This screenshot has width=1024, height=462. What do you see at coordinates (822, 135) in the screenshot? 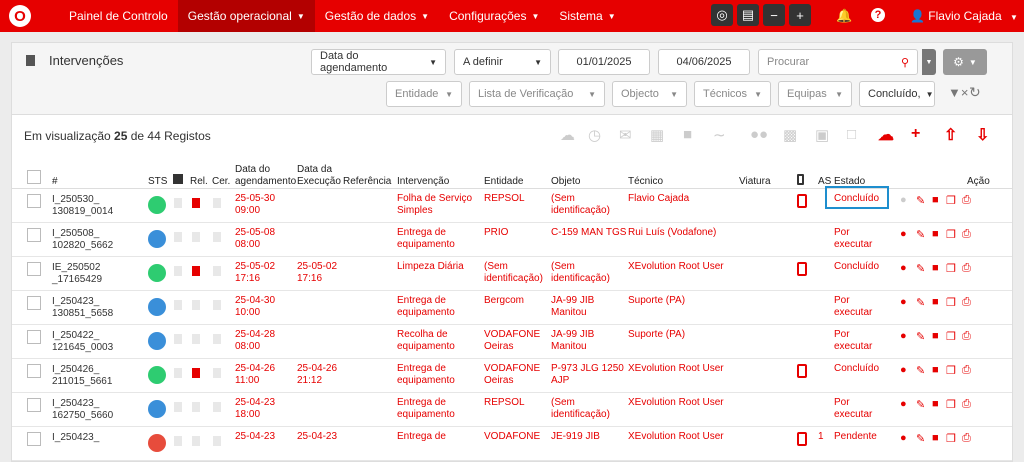
I see `excel-icon: ▣` at bounding box center [822, 135].